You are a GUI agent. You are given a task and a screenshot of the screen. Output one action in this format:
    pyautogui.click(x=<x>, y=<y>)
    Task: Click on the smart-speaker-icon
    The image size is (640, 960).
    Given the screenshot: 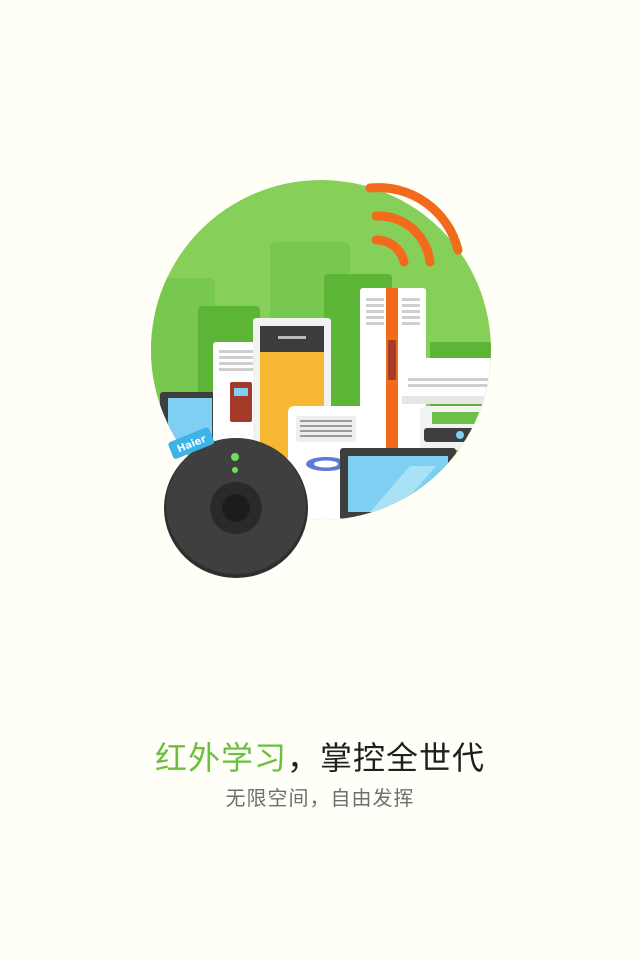 What is the action you would take?
    pyautogui.click(x=236, y=508)
    